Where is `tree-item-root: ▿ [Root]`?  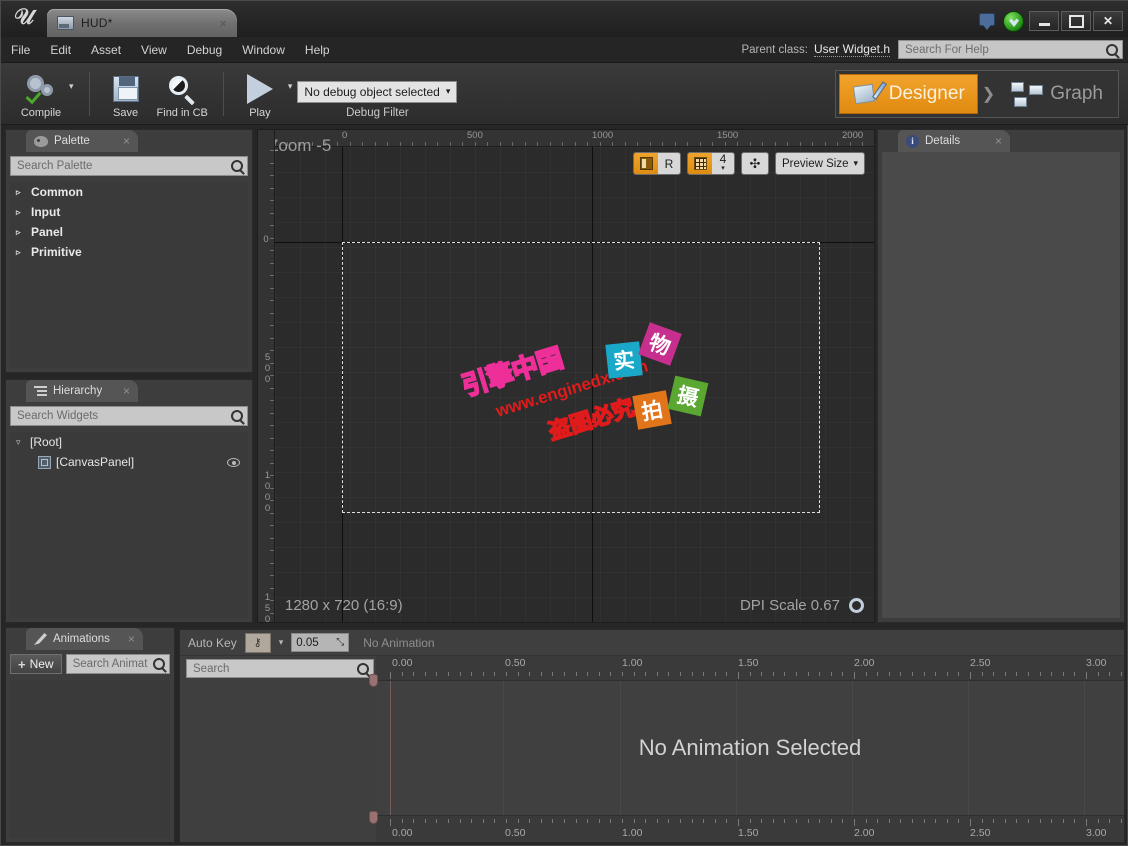
tree-item-root: ▿ [Root] is located at coordinates (129, 442).